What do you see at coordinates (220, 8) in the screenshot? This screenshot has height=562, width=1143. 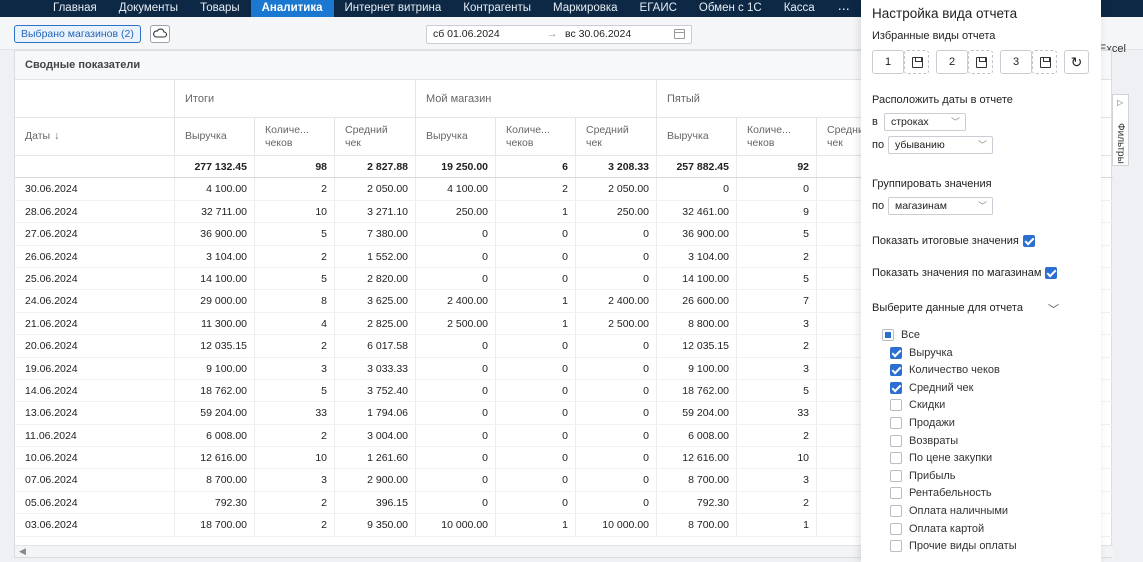 I see `nav-item: Товары` at bounding box center [220, 8].